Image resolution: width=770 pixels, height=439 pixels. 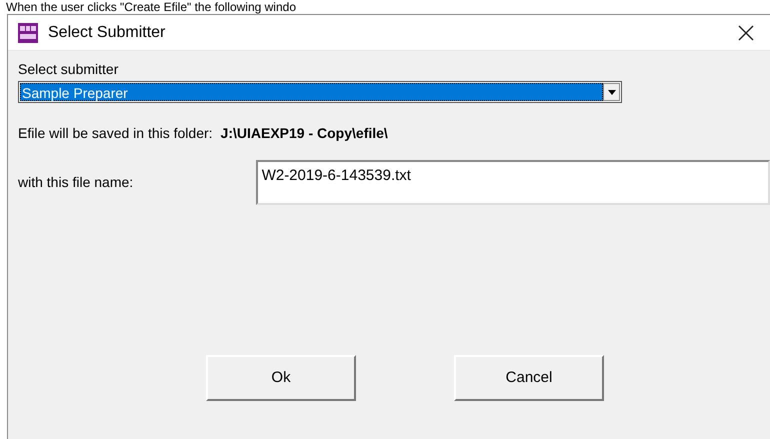 I want to click on submitter-dropdown: Sample Preparer, so click(x=320, y=92).